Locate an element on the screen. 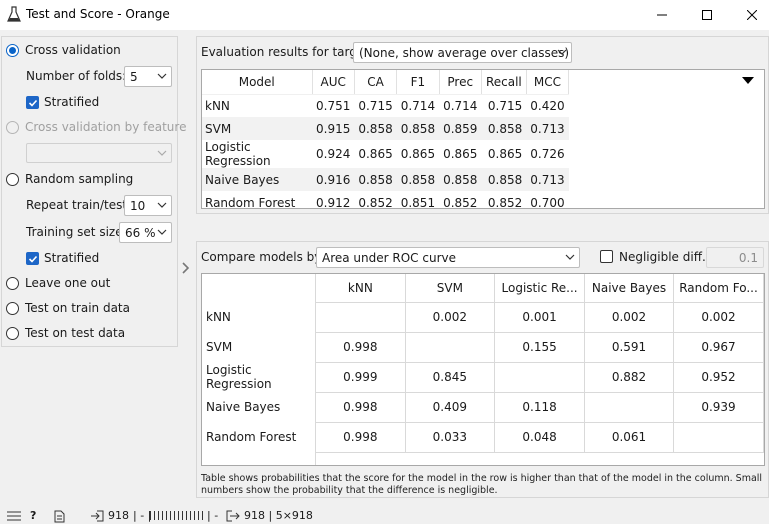 The height and width of the screenshot is (524, 769). title-bar: Test and Score - Orange is located at coordinates (384, 15).